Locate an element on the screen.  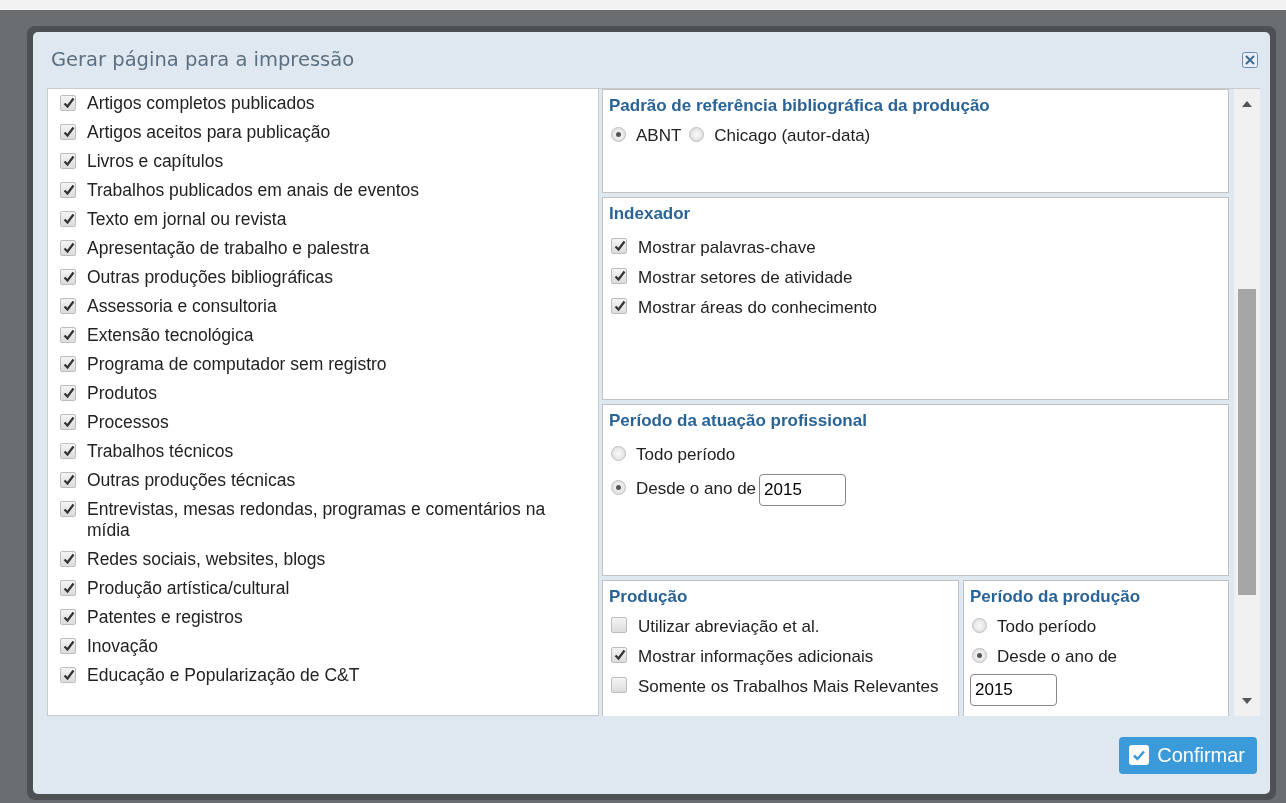
panel-title: Padrão de referência bibliográfica da produção is located at coordinates (799, 106).